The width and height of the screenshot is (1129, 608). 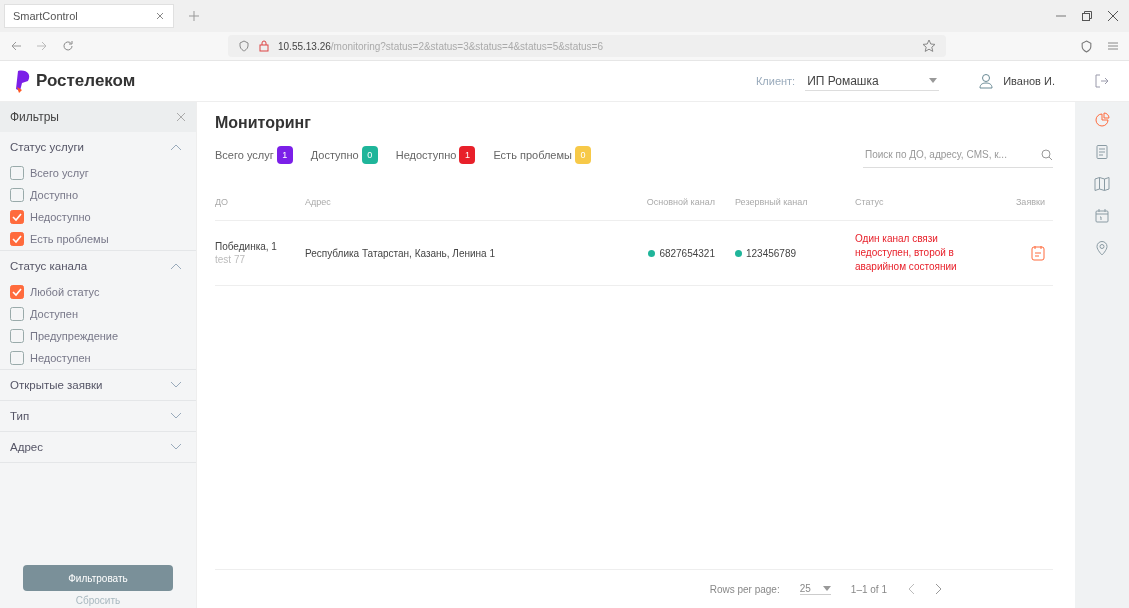 What do you see at coordinates (929, 46) in the screenshot?
I see `star-icon` at bounding box center [929, 46].